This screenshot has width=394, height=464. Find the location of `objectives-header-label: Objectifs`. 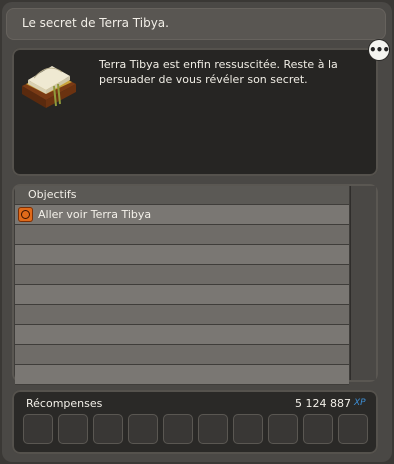

objectives-header-label: Objectifs is located at coordinates (52, 194).